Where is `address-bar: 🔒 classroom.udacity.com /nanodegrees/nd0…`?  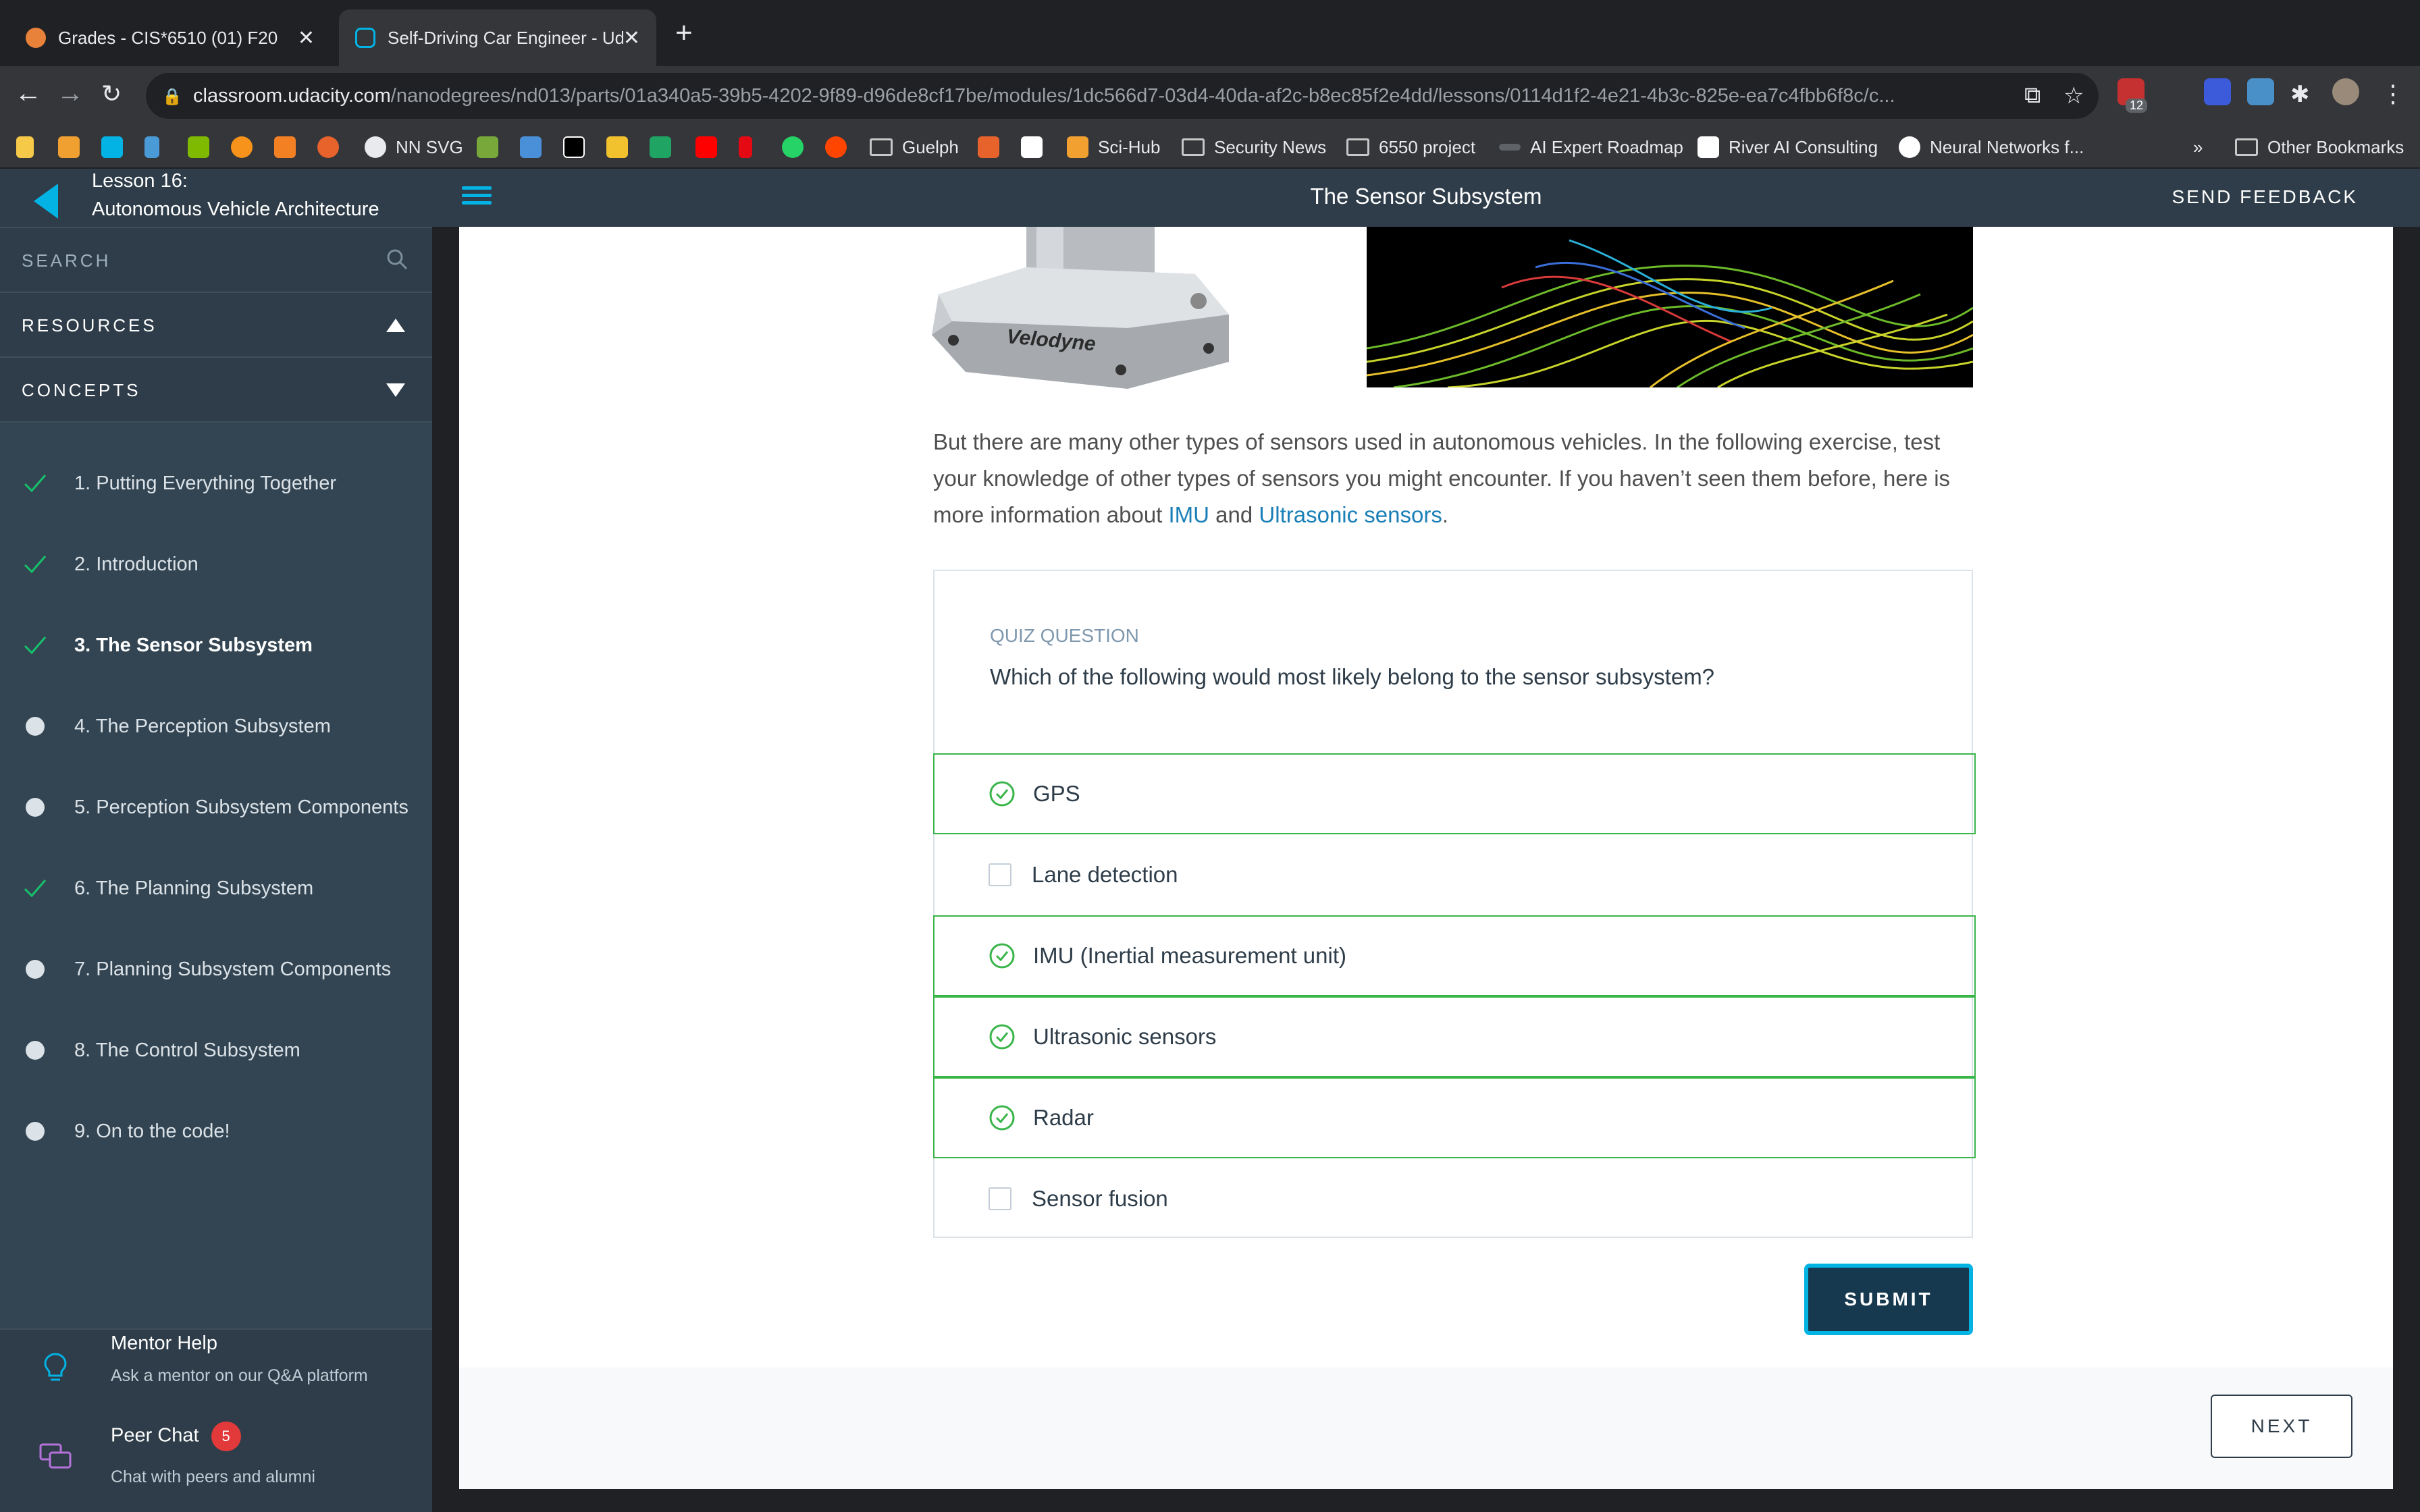 address-bar: 🔒 classroom.udacity.com /nanodegrees/nd0… is located at coordinates (1122, 96).